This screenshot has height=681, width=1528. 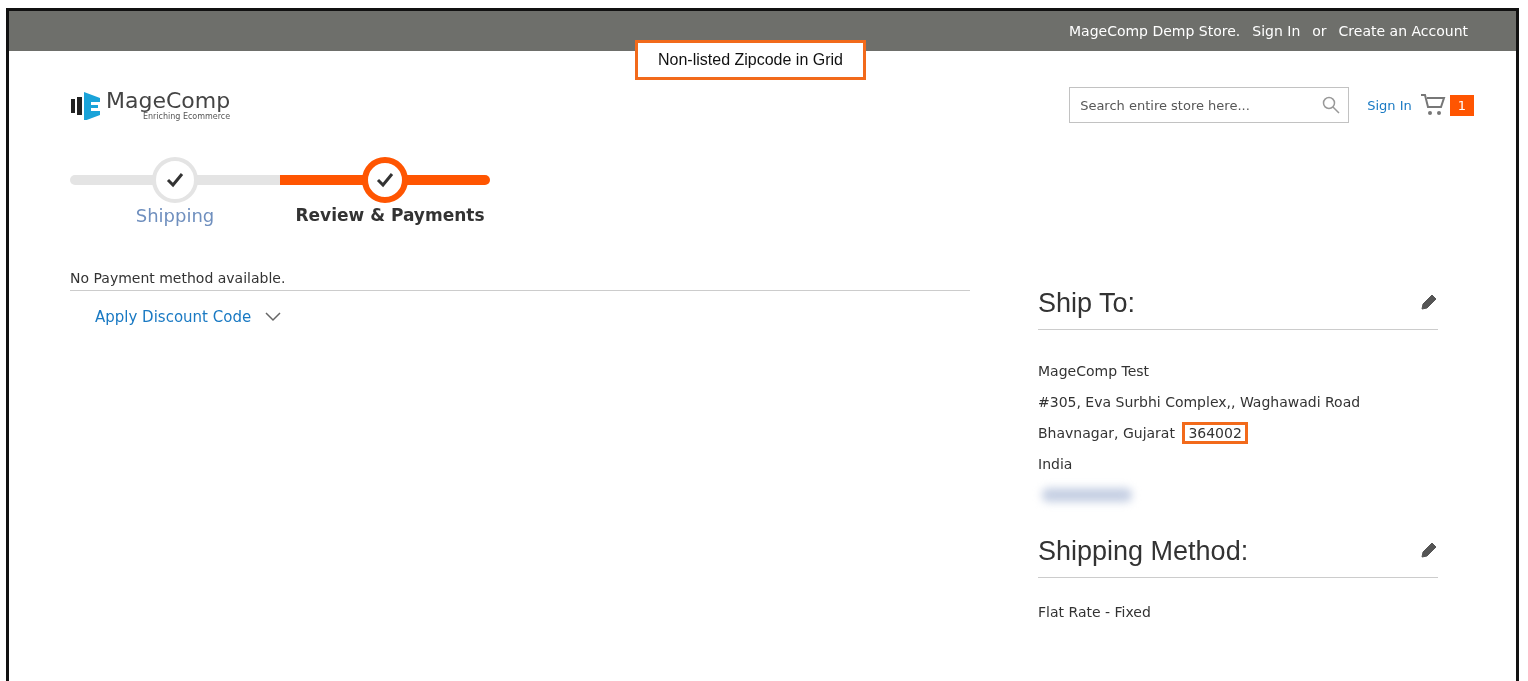 What do you see at coordinates (188, 317) in the screenshot?
I see `discount-code-toggle: Apply Discount Code` at bounding box center [188, 317].